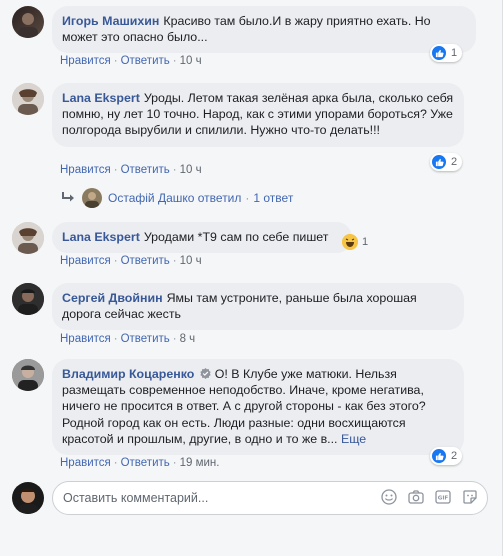 Image resolution: width=503 pixels, height=556 pixels. I want to click on reply-count: 1 ответ, so click(273, 198).